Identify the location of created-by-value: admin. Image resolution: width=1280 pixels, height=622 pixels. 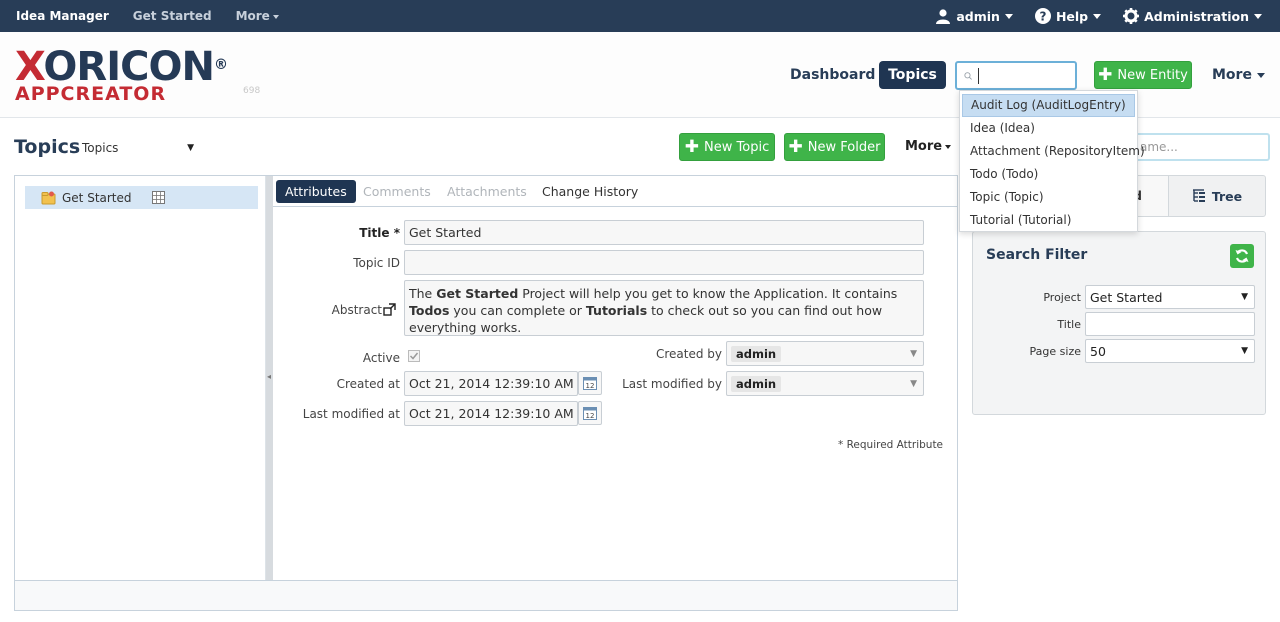
(756, 353).